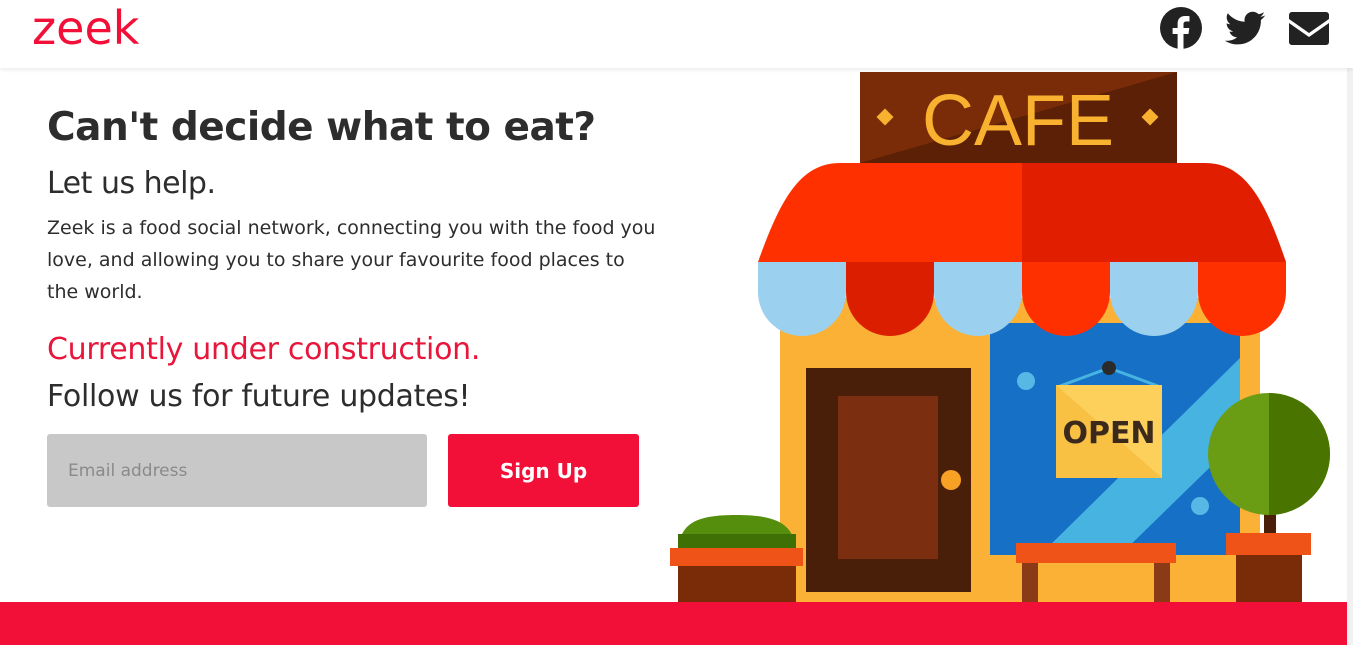  I want to click on sign-up-button: Sign Up, so click(543, 470).